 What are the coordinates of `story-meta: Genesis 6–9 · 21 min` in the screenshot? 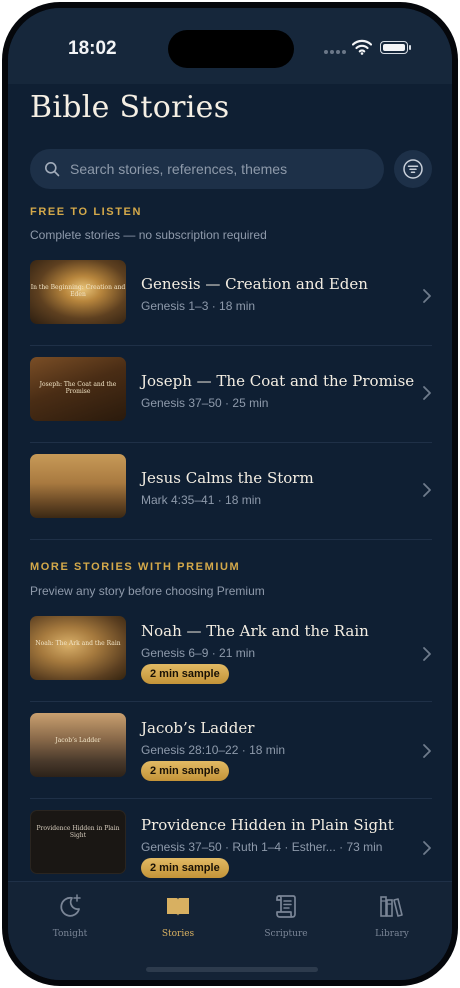 It's located at (198, 653).